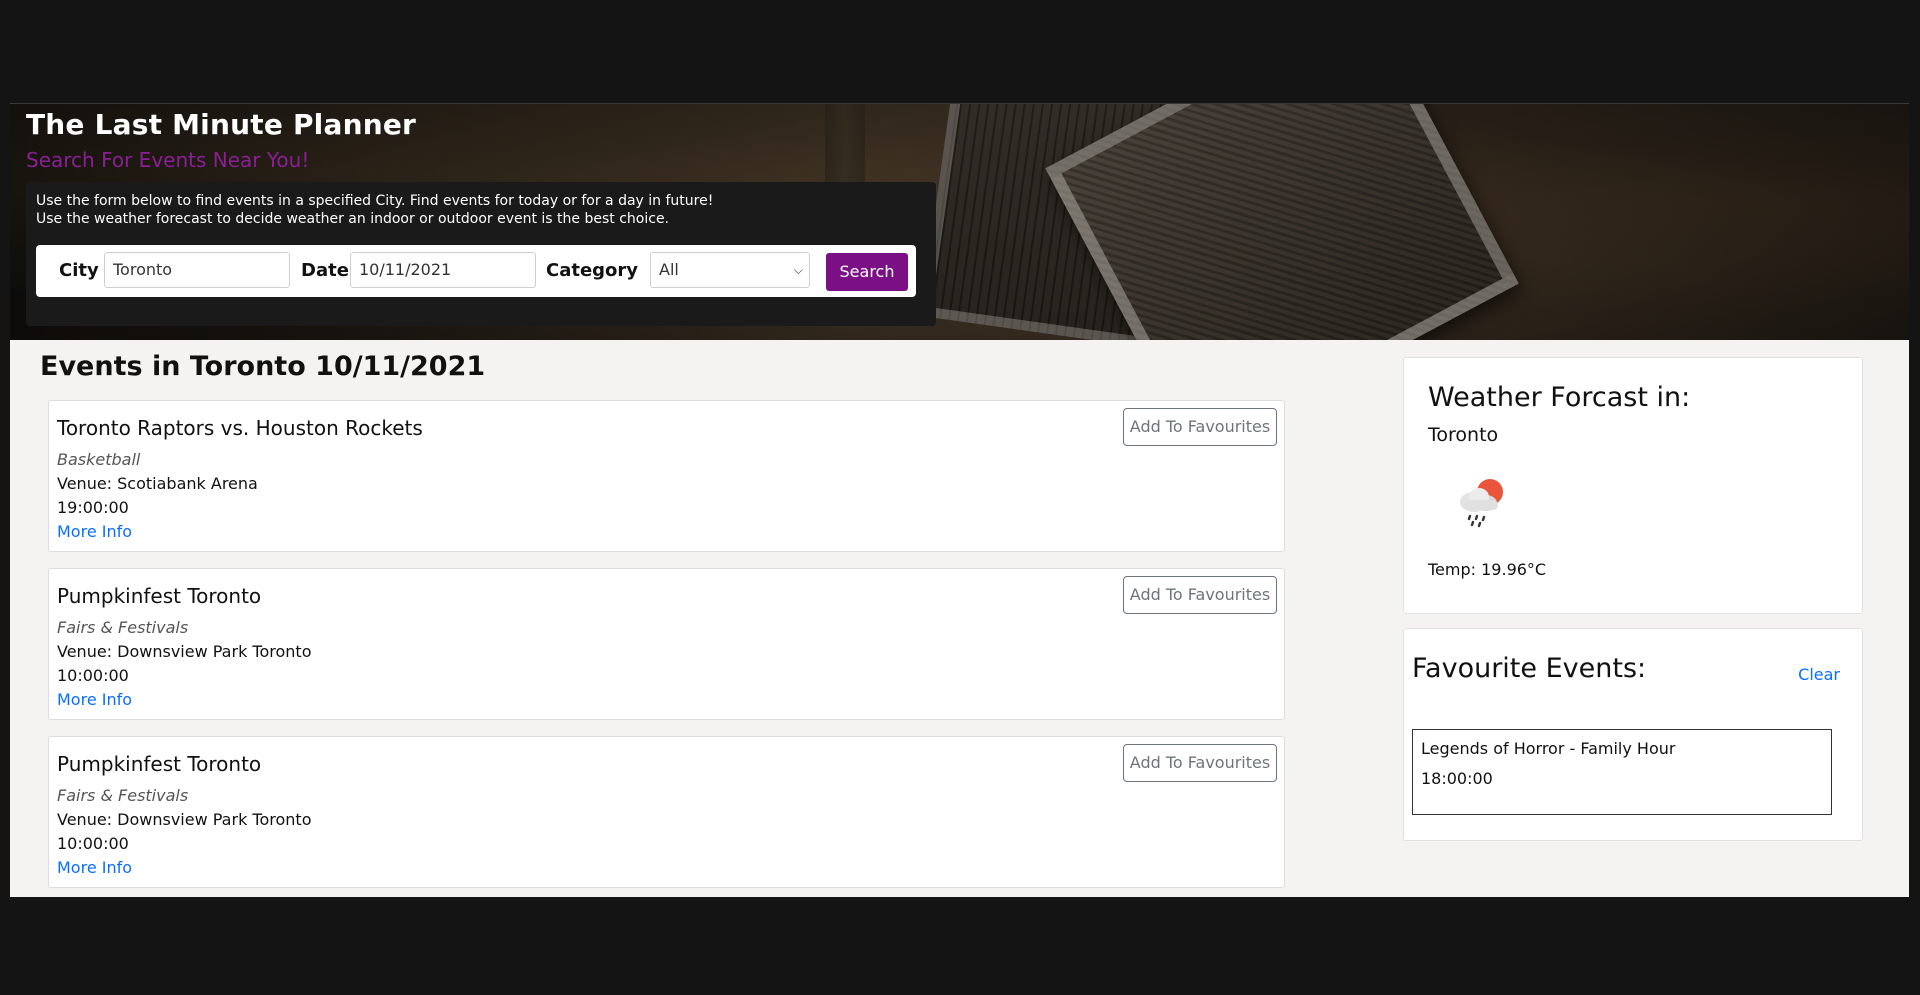  What do you see at coordinates (221, 124) in the screenshot?
I see `app-title: The Last Minute Planner` at bounding box center [221, 124].